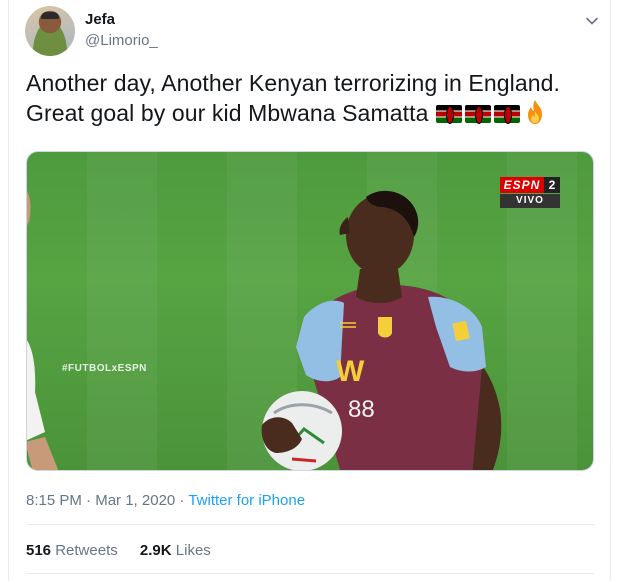  What do you see at coordinates (135, 500) in the screenshot?
I see `tweet-date: Mar 1, 2020` at bounding box center [135, 500].